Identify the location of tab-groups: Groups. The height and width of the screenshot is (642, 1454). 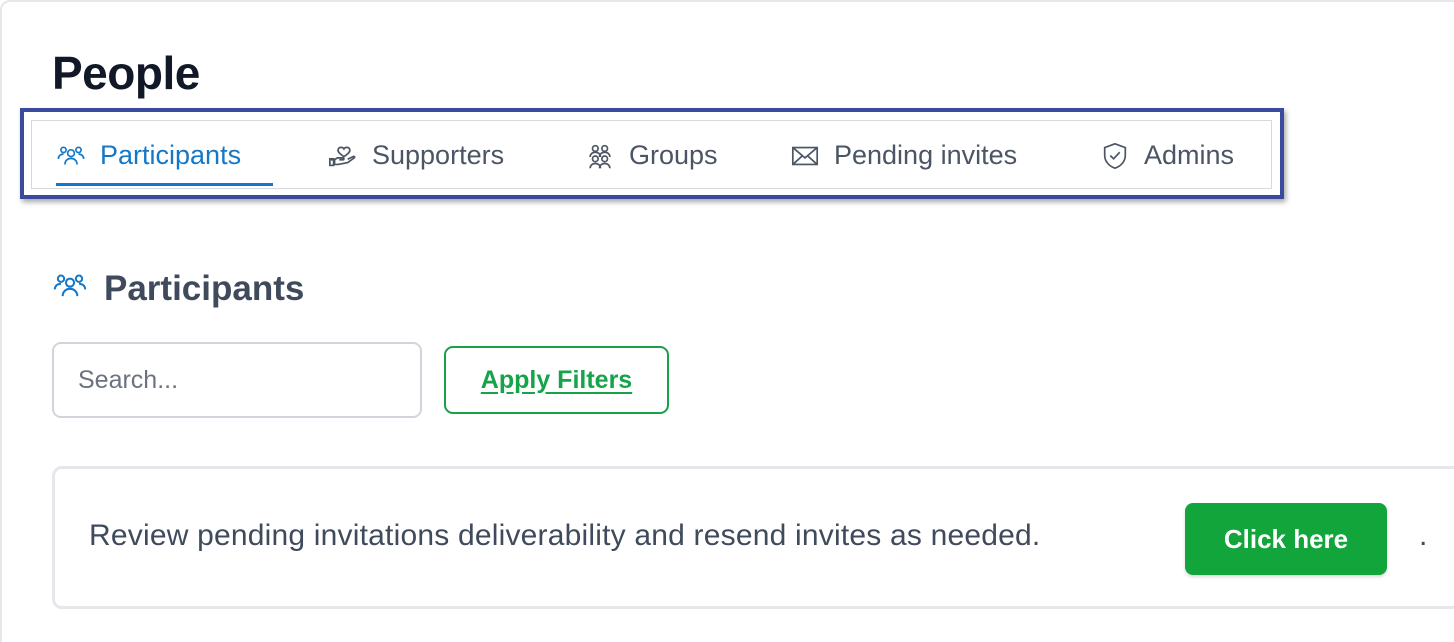
(651, 155).